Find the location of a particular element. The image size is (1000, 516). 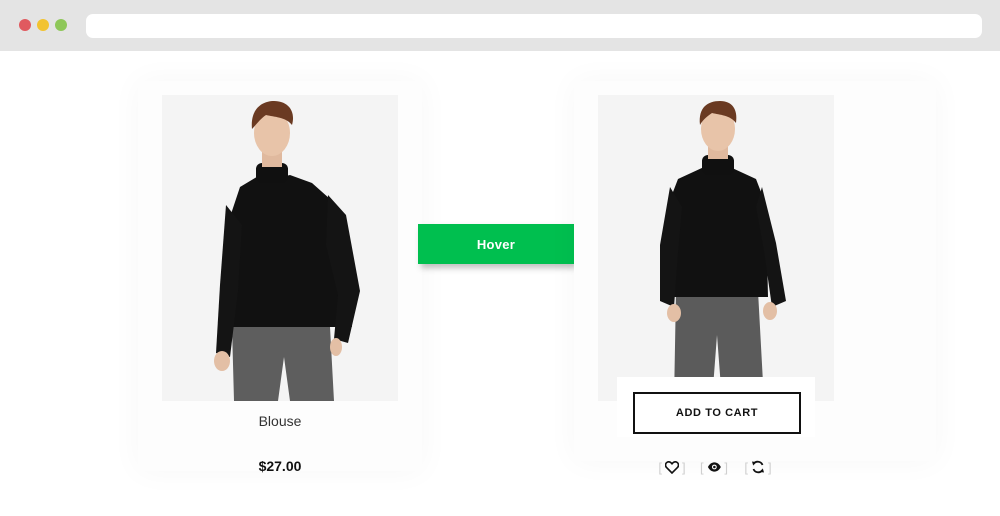

address-bar is located at coordinates (534, 26).